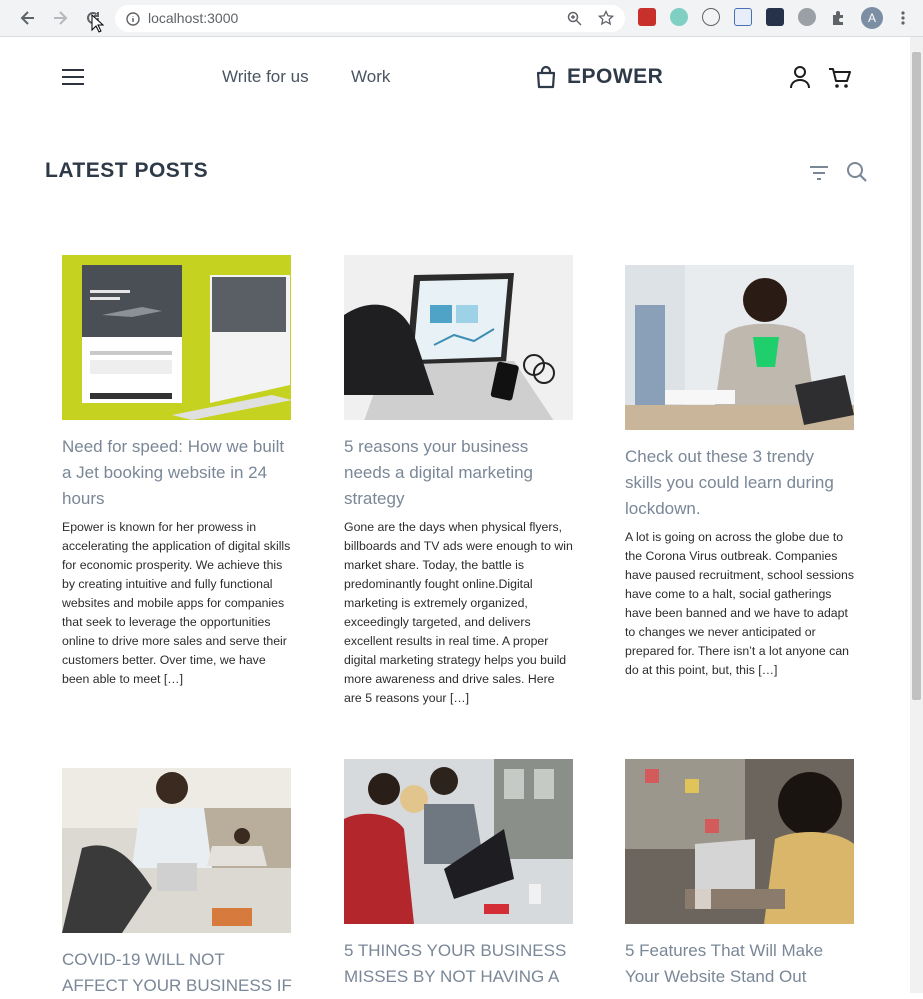 The image size is (923, 999). I want to click on woman-at-laptop-image, so click(739, 841).